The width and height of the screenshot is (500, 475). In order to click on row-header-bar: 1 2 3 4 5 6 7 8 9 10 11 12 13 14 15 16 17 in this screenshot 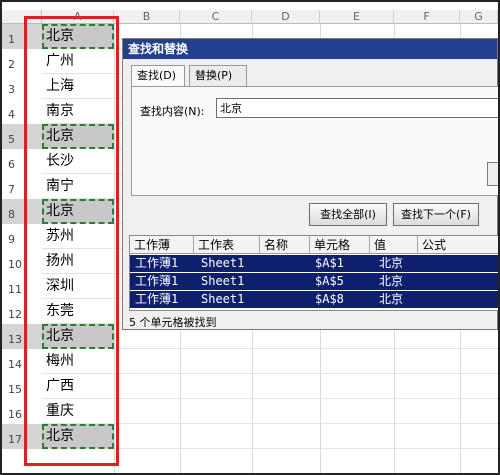, I will do `click(22, 248)`.